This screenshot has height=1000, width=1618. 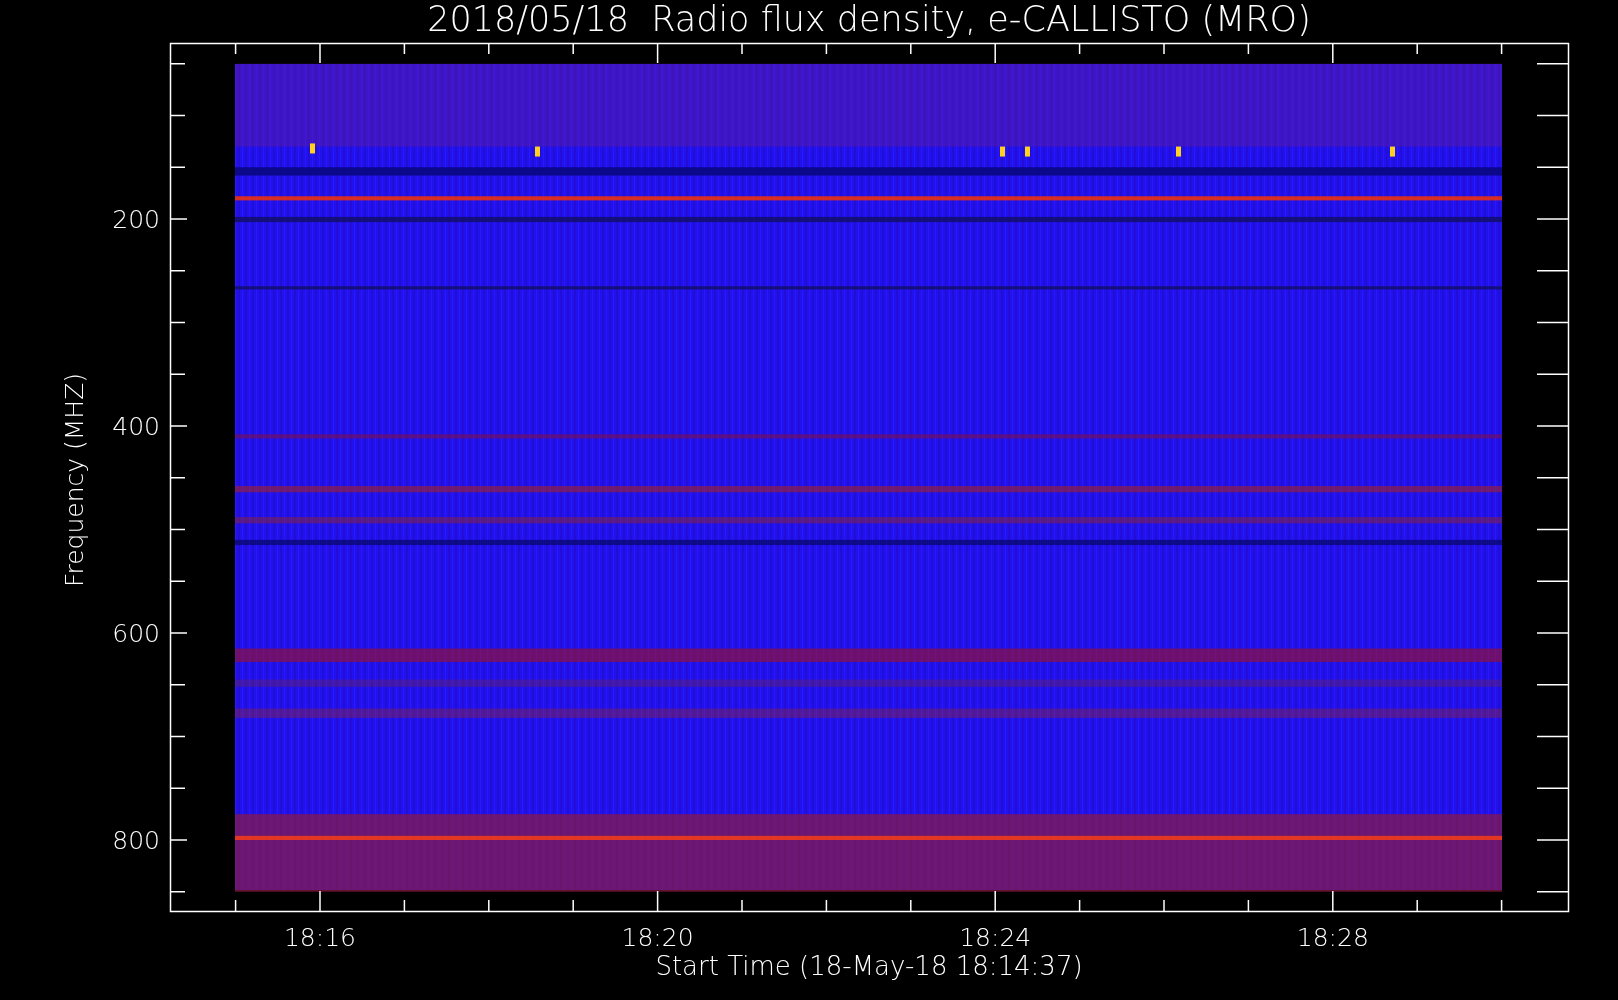 What do you see at coordinates (74, 480) in the screenshot?
I see `y-axis-title: Frequency (MHZ)` at bounding box center [74, 480].